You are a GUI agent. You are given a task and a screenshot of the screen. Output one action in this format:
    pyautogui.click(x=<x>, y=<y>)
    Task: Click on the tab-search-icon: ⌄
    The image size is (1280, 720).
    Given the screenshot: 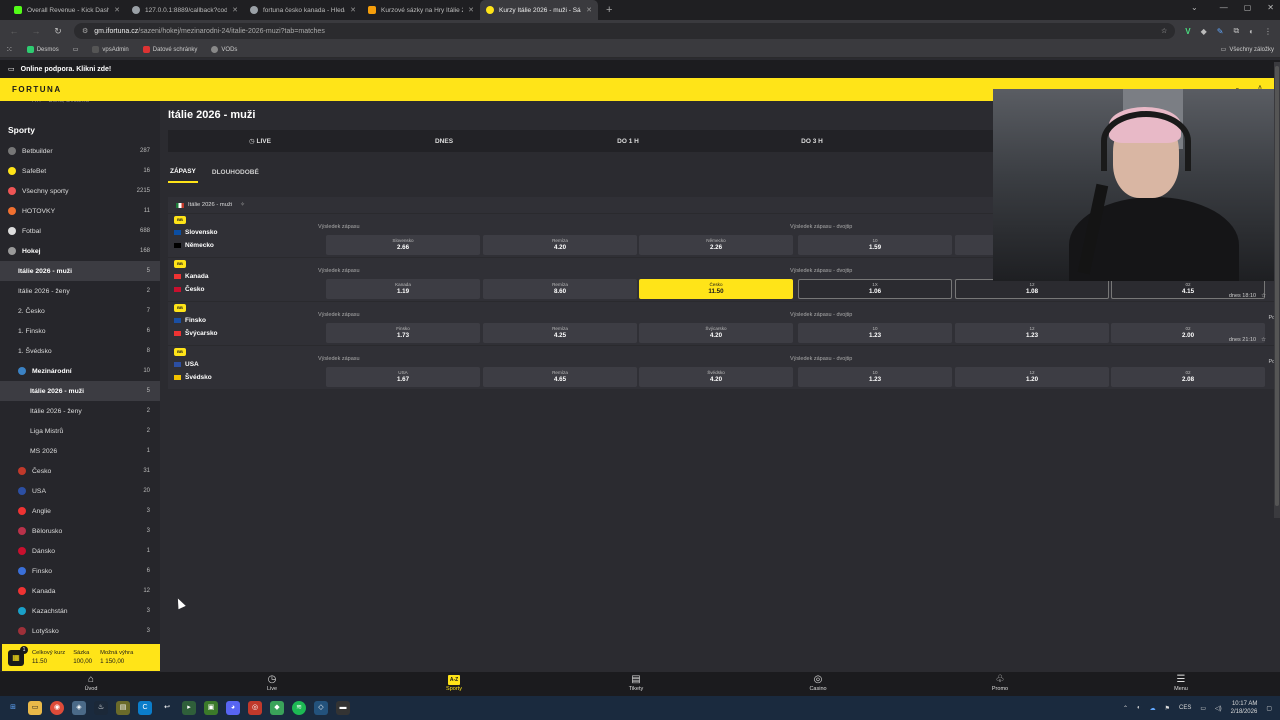 What is the action you would take?
    pyautogui.click(x=1194, y=7)
    